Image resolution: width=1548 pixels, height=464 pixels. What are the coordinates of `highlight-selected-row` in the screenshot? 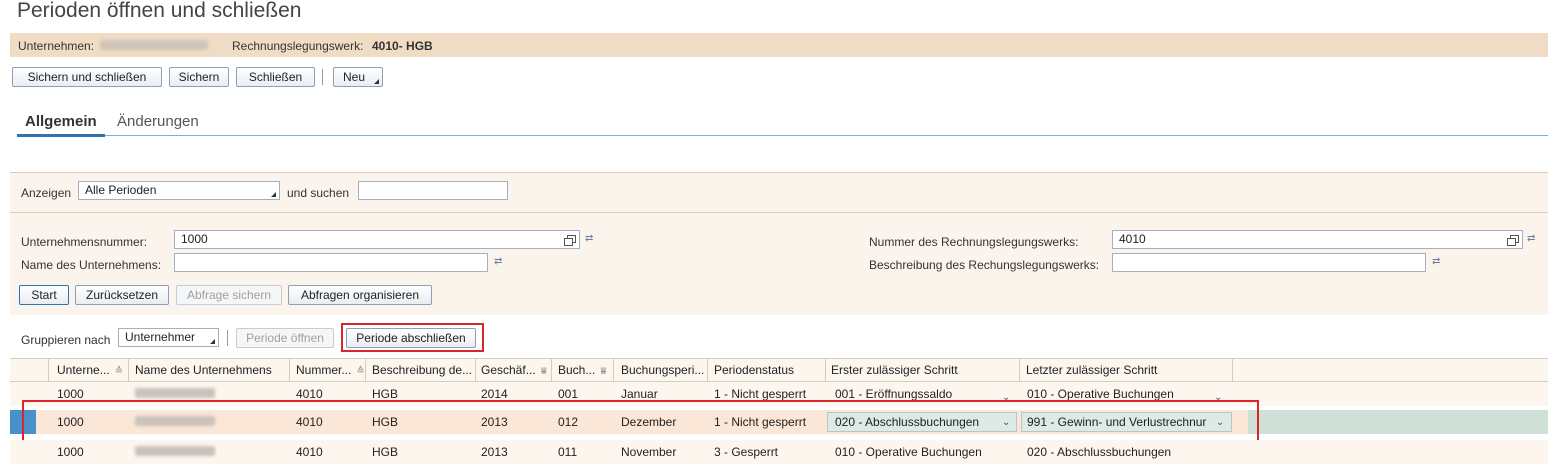 It's located at (640, 421).